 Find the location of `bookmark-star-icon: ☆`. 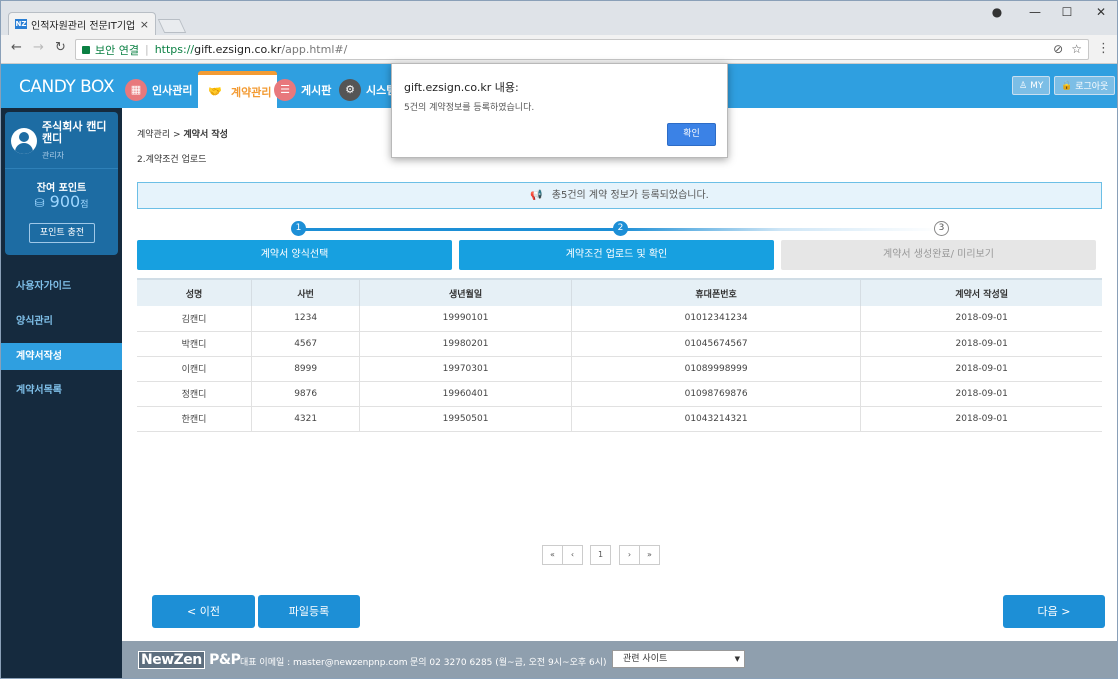

bookmark-star-icon: ☆ is located at coordinates (1076, 49).